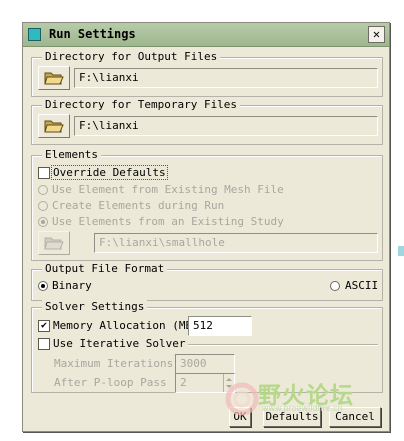 This screenshot has width=404, height=441. What do you see at coordinates (43, 222) in the screenshot?
I see `existing-study-radio` at bounding box center [43, 222].